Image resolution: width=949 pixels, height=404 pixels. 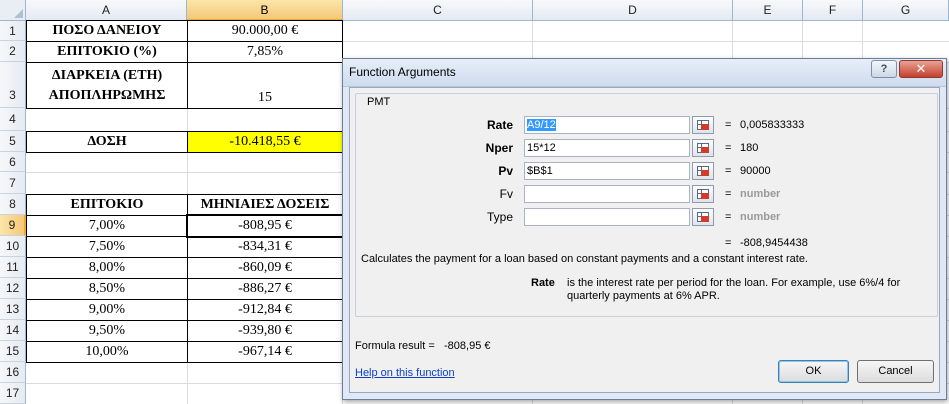 What do you see at coordinates (265, 205) in the screenshot?
I see `cell-b8-monthly-payments-header: ΜΗΝΙΑΙΕΣ ΔΟΣΕΙΣ` at bounding box center [265, 205].